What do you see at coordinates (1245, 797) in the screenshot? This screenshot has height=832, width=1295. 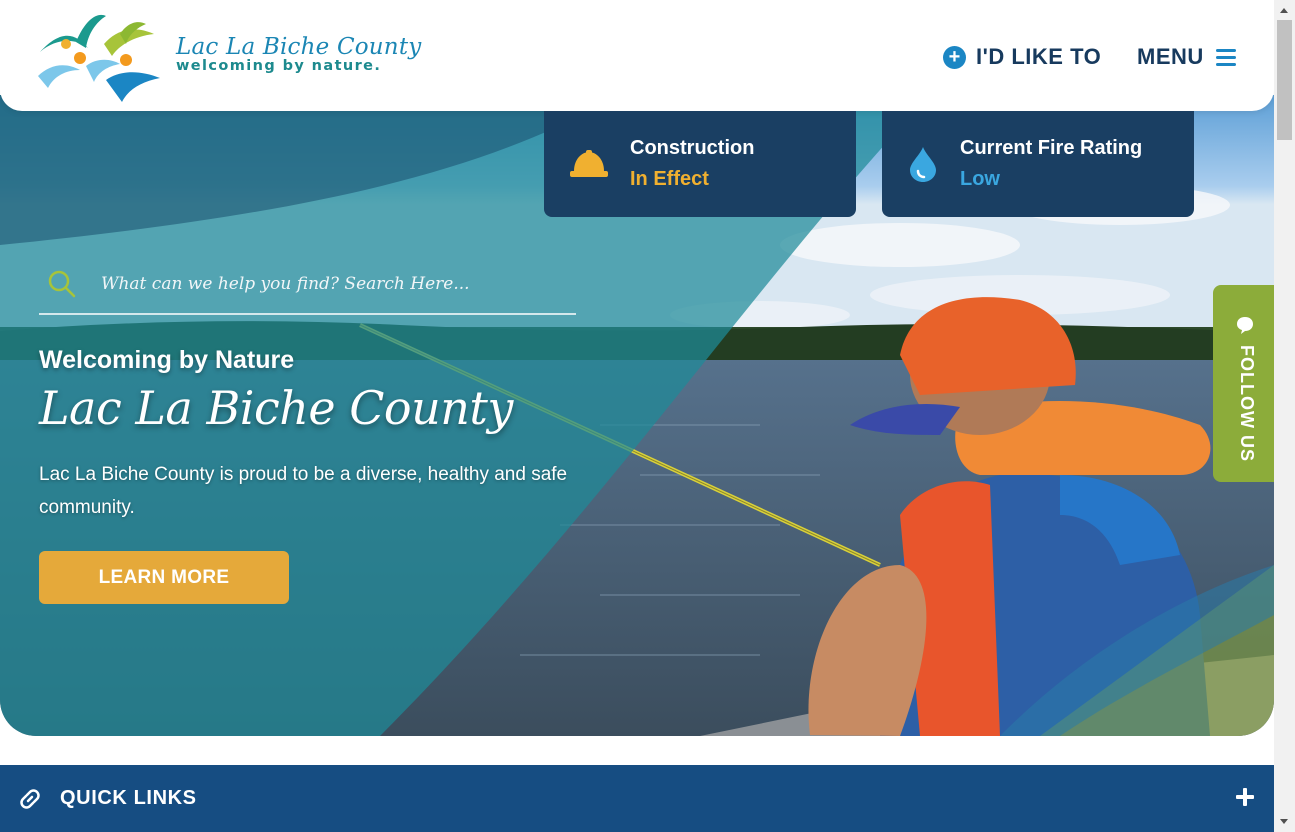 I see `expand-plus-icon` at bounding box center [1245, 797].